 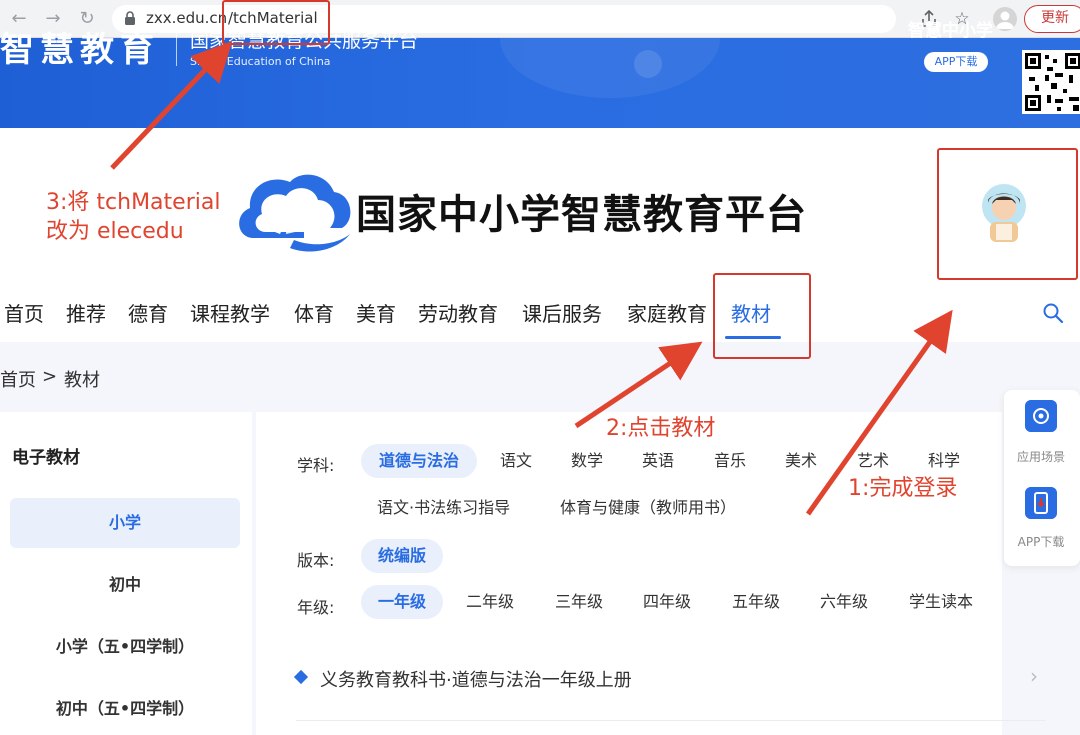 What do you see at coordinates (230, 312) in the screenshot?
I see `nav-item-course: 课程教学` at bounding box center [230, 312].